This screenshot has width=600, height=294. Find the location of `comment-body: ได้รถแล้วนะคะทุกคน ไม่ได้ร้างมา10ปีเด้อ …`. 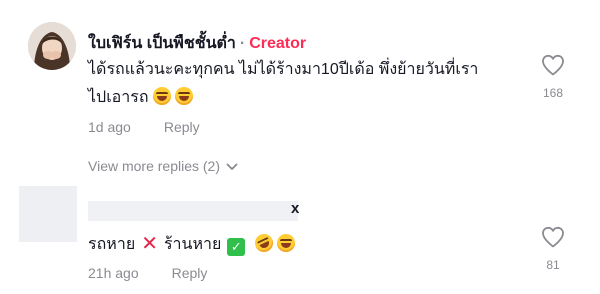

comment-body: ได้รถแล้วนะคะทุกคน ไม่ได้ร้างมา10ปีเด้อ … is located at coordinates (283, 83).